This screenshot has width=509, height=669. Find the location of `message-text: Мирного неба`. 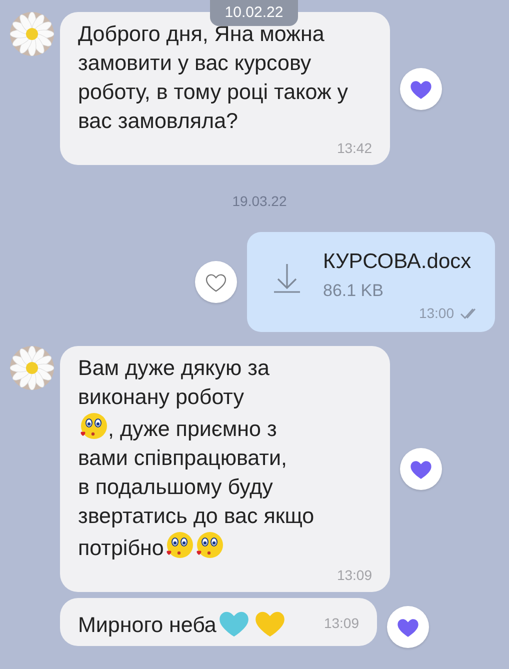

message-text: Мирного неба is located at coordinates (147, 625).